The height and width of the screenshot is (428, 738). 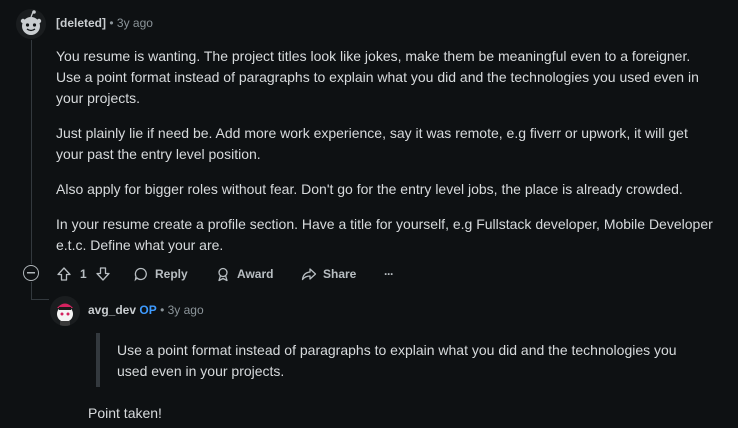 I want to click on thread-line-main, so click(x=31, y=152).